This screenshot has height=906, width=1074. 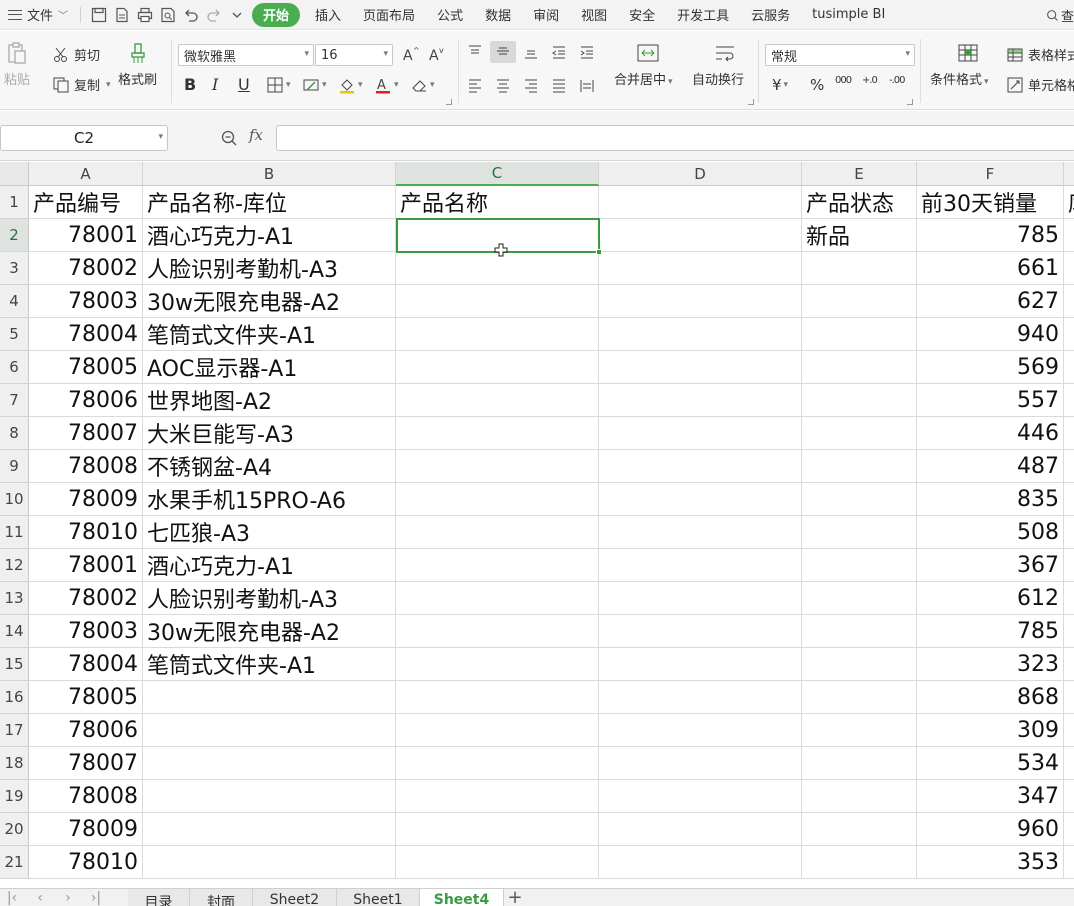 What do you see at coordinates (859, 202) in the screenshot?
I see `header-cell-product-status: 产品状态` at bounding box center [859, 202].